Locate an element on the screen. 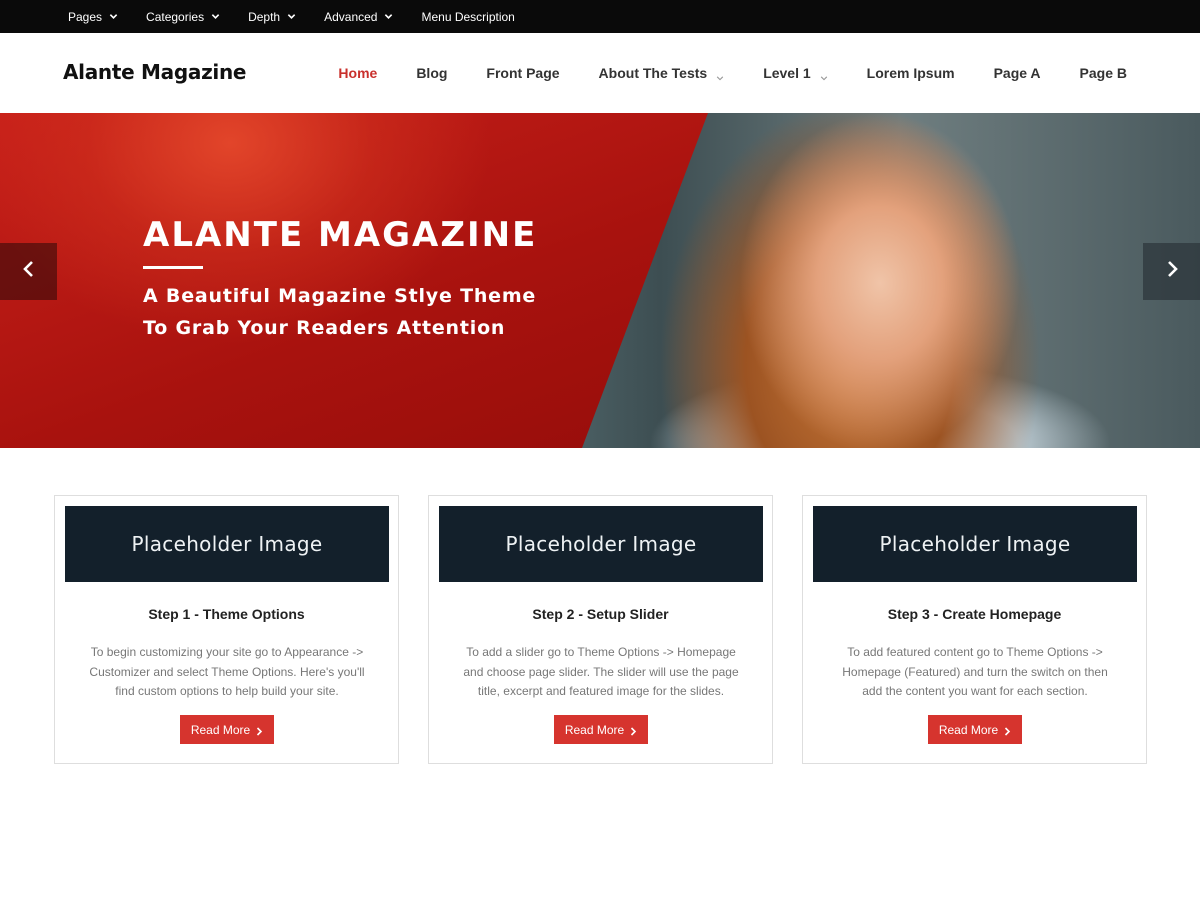 Image resolution: width=1200 pixels, height=900 pixels. nav-item-label: Page B is located at coordinates (1103, 73).